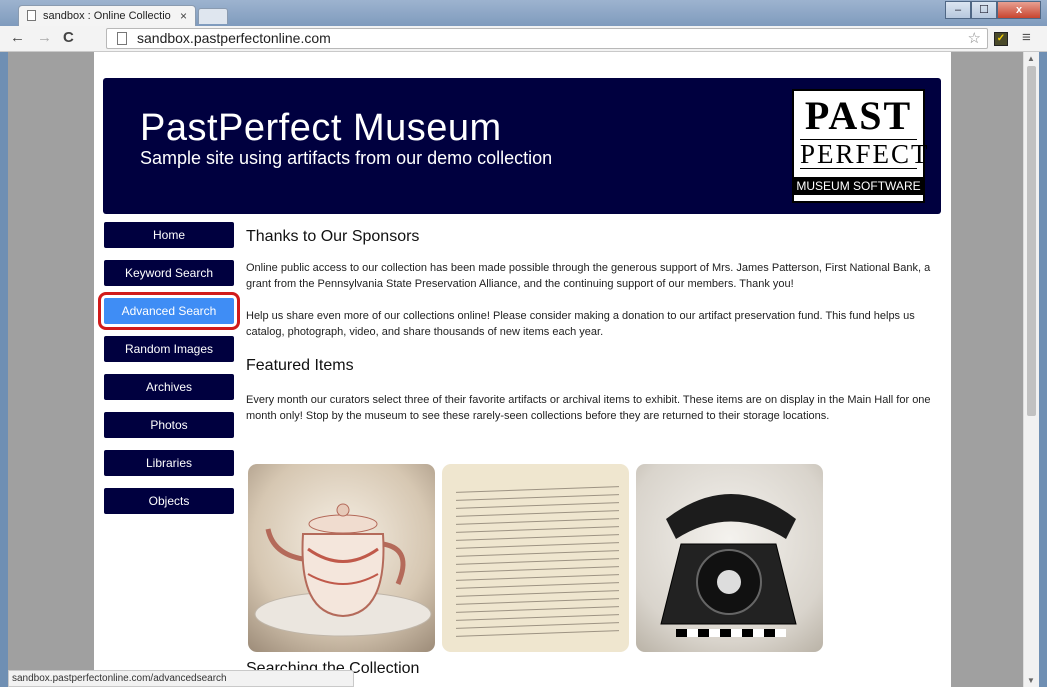 The image size is (1047, 687). I want to click on reload-icon: C, so click(68, 37).